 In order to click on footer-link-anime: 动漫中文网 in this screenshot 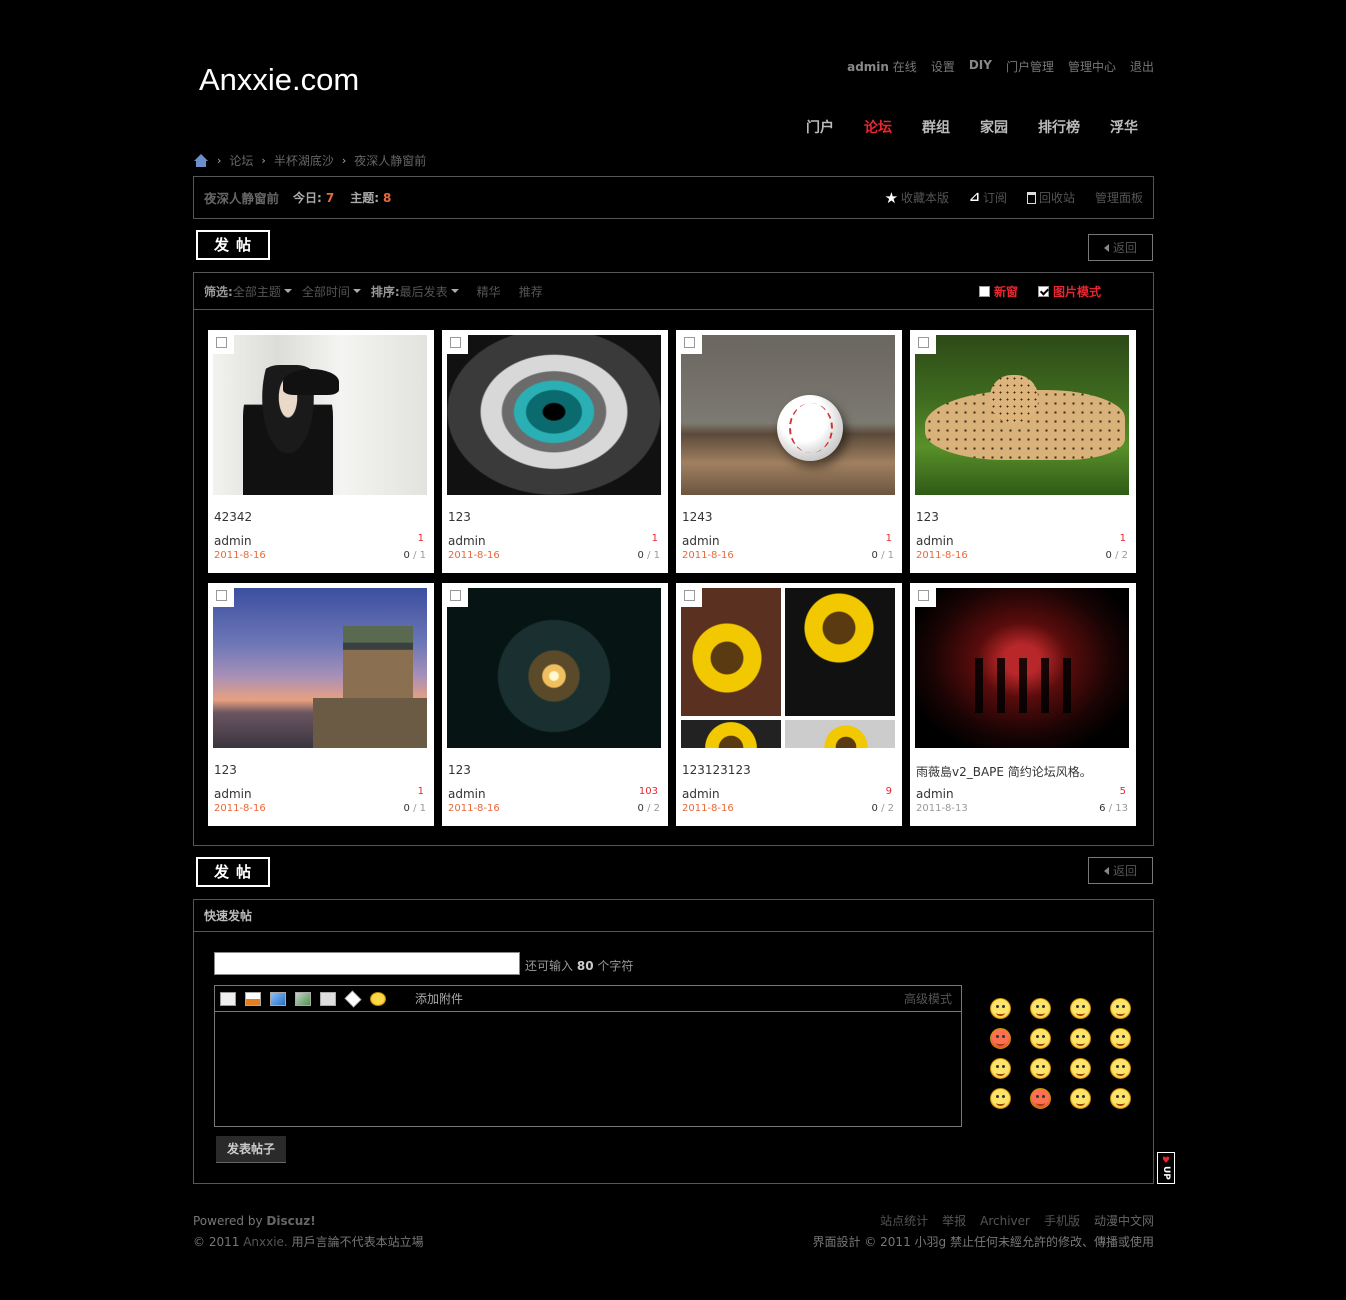, I will do `click(1124, 1221)`.